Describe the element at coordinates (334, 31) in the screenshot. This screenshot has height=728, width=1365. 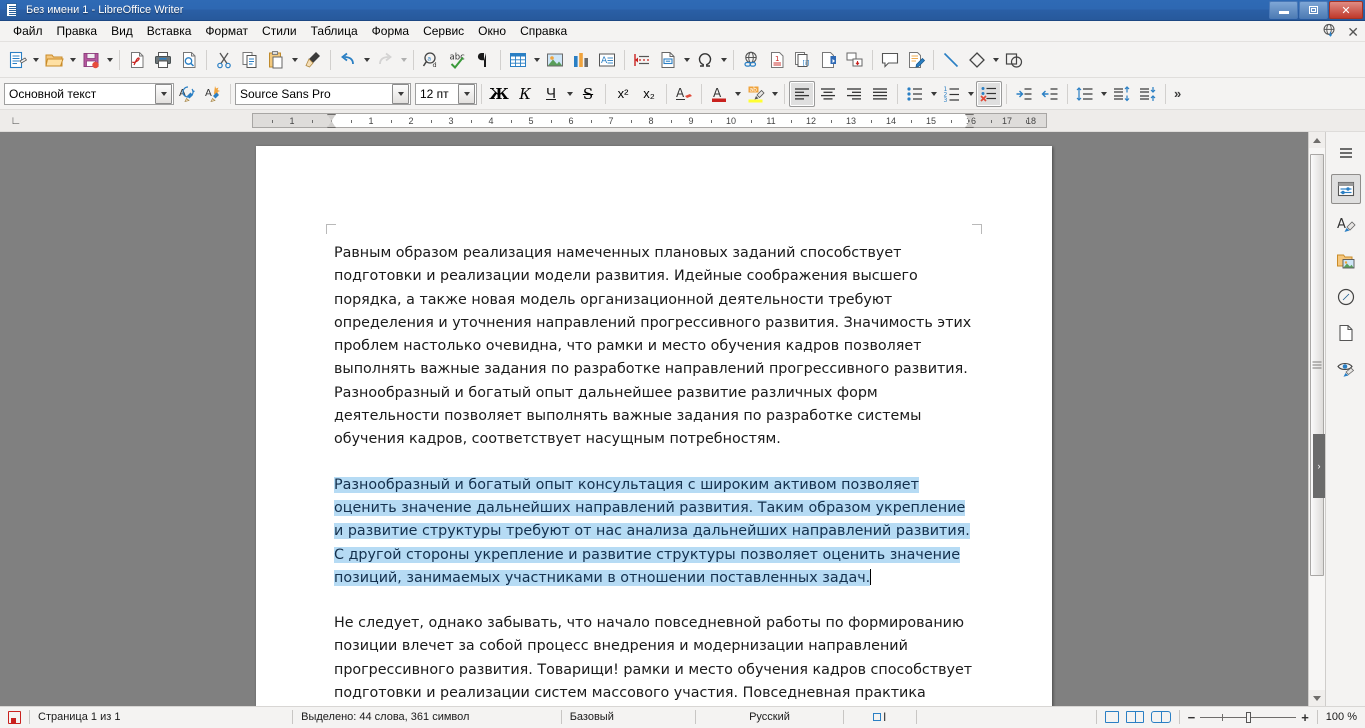
I see `menu-table: Таблица` at that location.